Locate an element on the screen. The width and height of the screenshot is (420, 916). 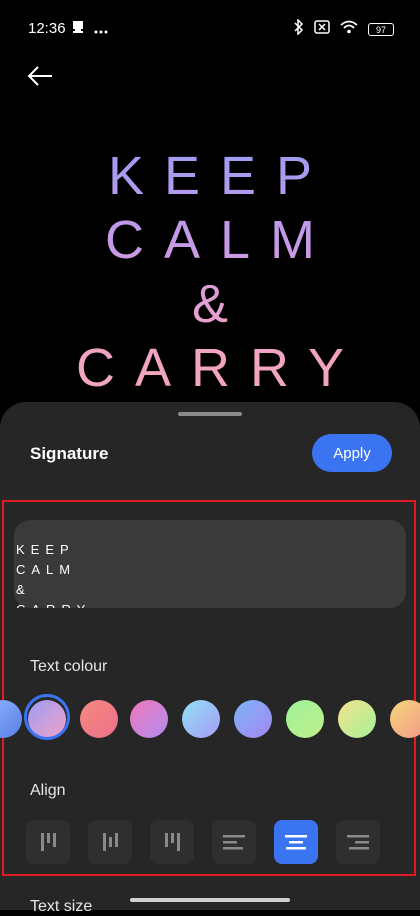
preview-line: CALM is located at coordinates (220, 240).